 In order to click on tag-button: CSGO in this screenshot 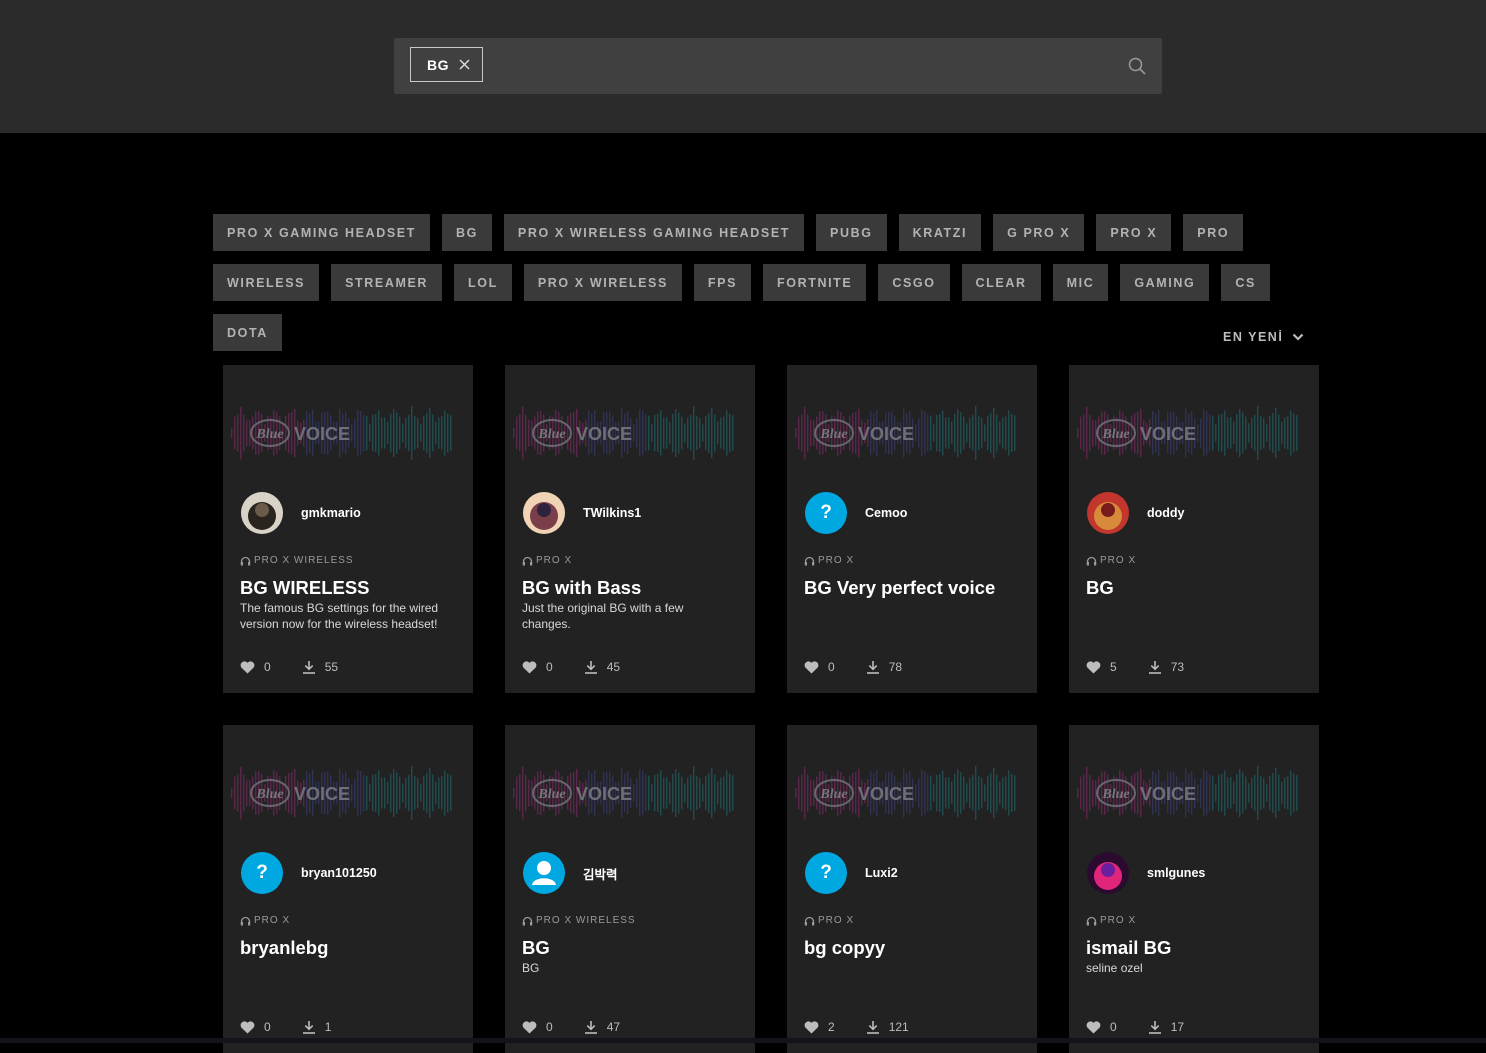, I will do `click(914, 282)`.